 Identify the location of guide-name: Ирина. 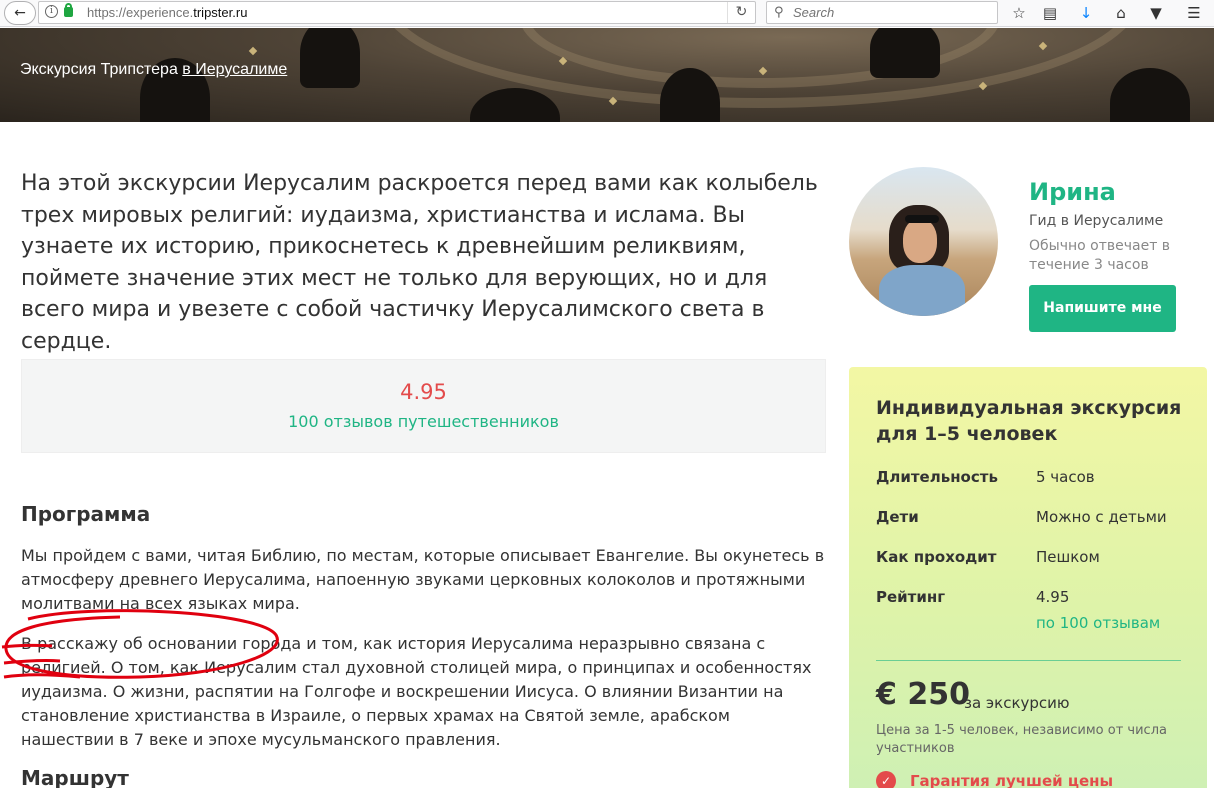
(1072, 192).